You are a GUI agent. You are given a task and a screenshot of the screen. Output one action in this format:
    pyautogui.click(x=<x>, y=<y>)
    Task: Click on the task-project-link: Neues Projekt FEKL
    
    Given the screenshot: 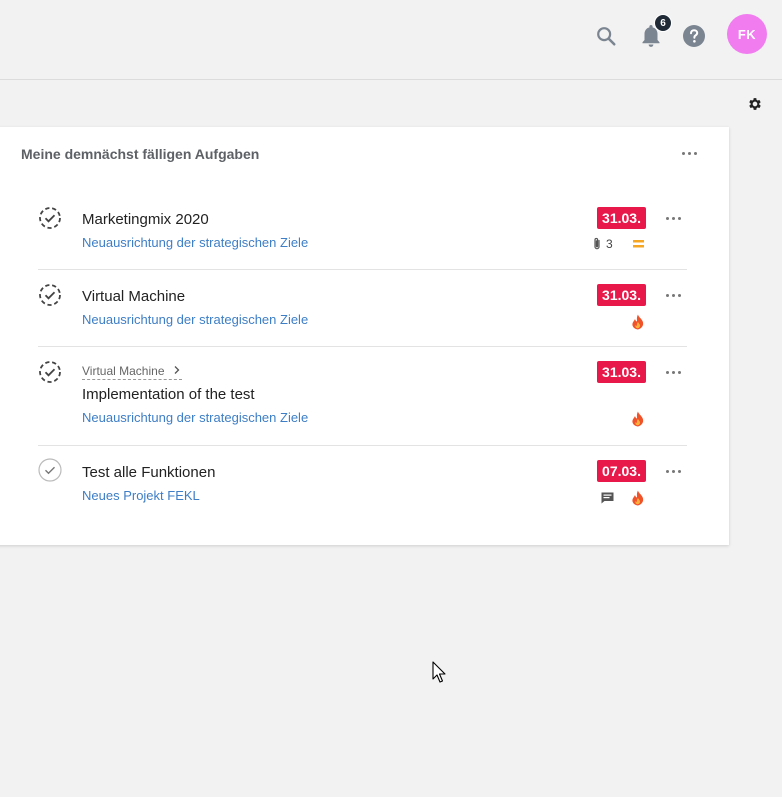 What is the action you would take?
    pyautogui.click(x=141, y=495)
    